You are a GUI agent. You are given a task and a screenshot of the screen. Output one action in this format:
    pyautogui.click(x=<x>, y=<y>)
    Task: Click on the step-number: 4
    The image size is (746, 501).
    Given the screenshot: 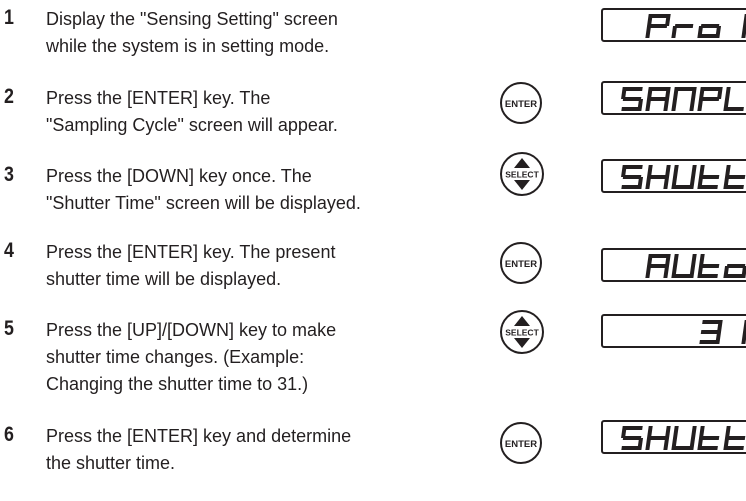 What is the action you would take?
    pyautogui.click(x=9, y=250)
    